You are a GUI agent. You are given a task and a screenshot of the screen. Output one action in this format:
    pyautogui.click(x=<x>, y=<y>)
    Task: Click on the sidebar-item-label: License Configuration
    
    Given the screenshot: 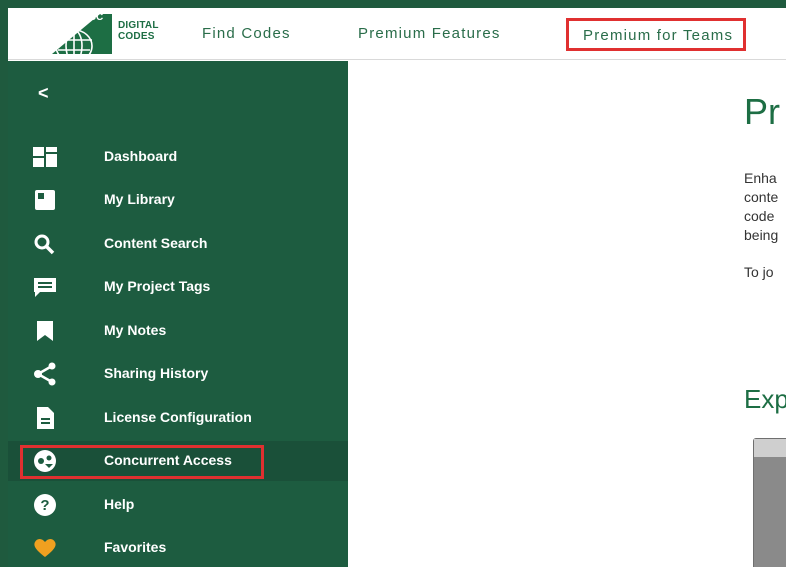 What is the action you would take?
    pyautogui.click(x=178, y=417)
    